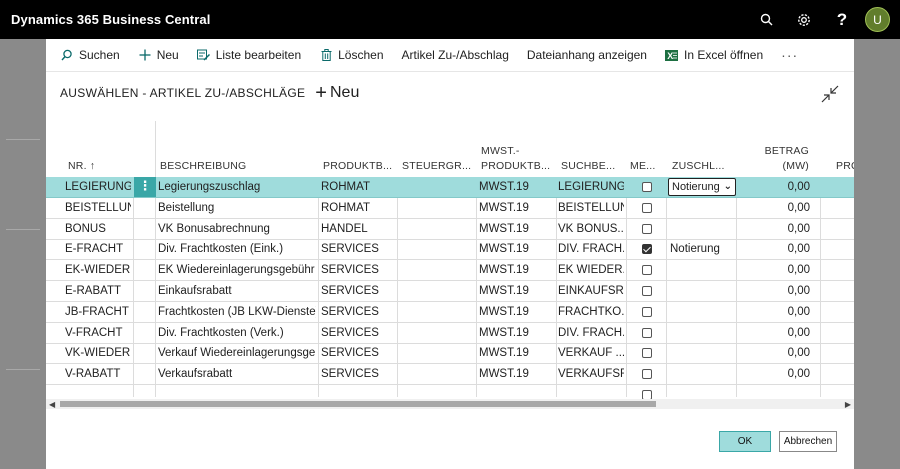  Describe the element at coordinates (714, 55) in the screenshot. I see `open-in-excel-action: X In Excel öffnen` at that location.